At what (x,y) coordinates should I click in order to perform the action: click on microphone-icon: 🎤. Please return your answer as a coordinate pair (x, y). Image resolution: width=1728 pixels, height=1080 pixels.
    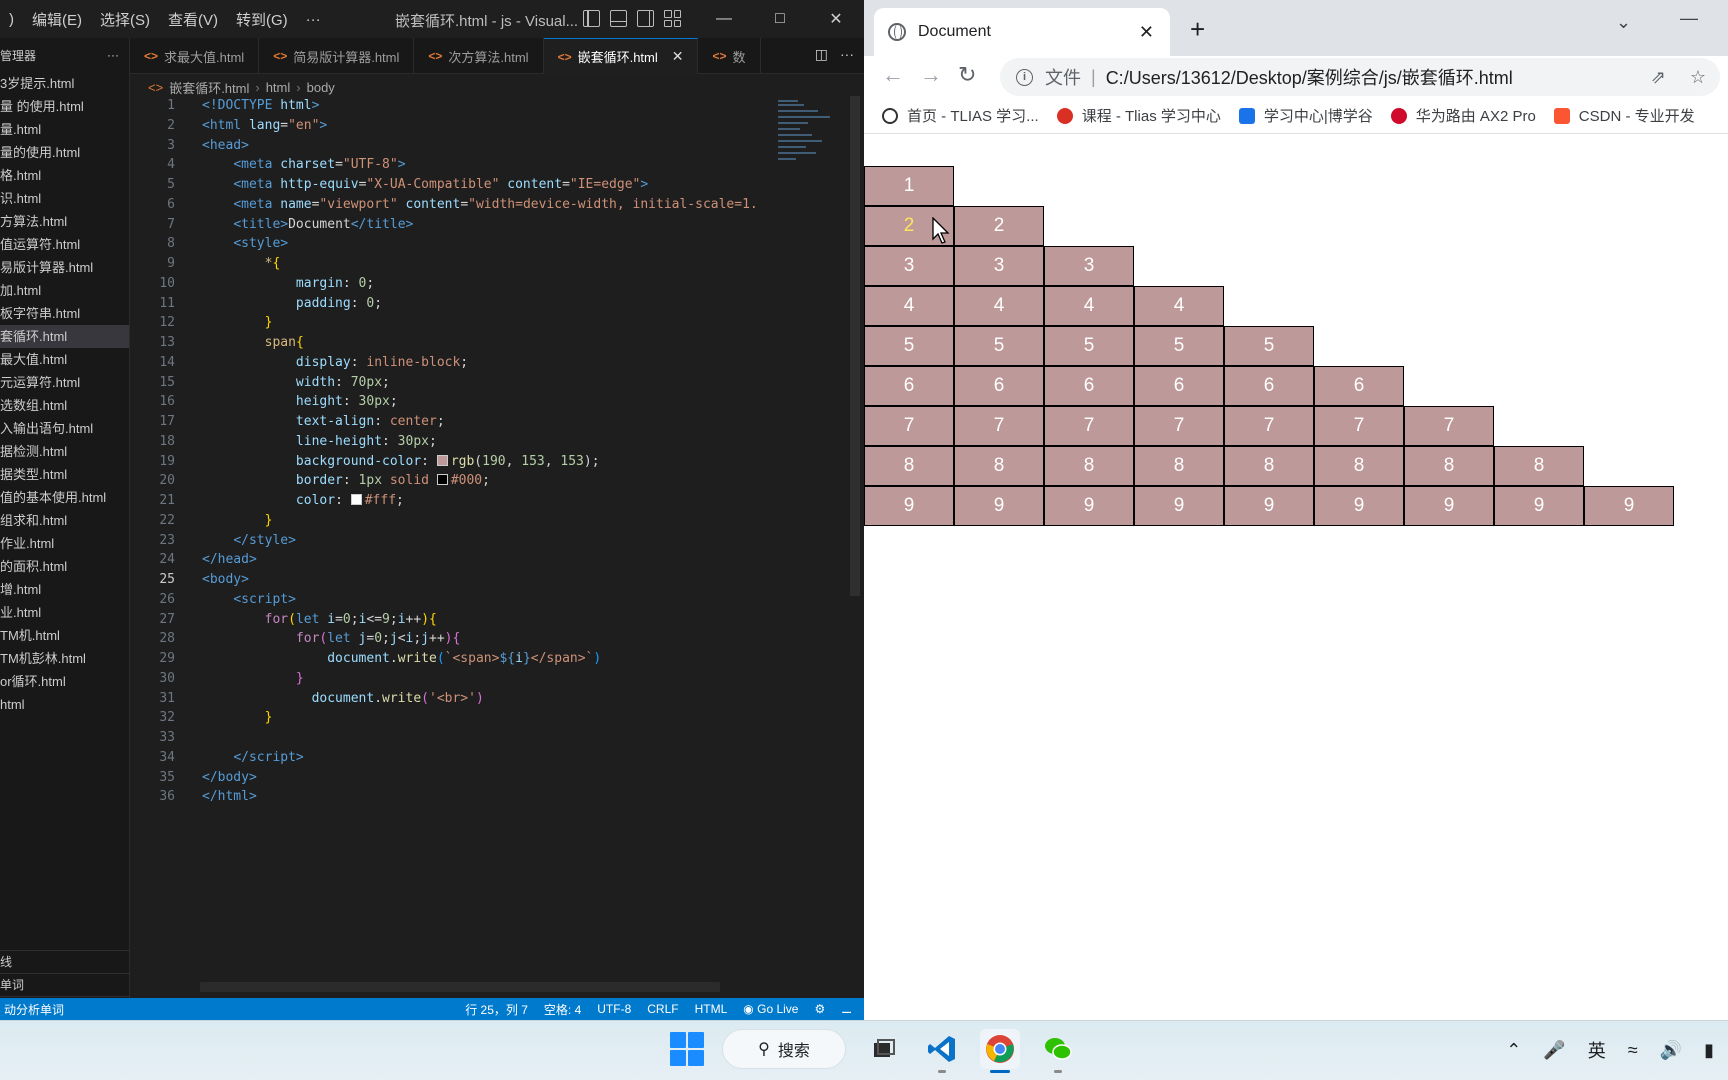
    Looking at the image, I should click on (1554, 1050).